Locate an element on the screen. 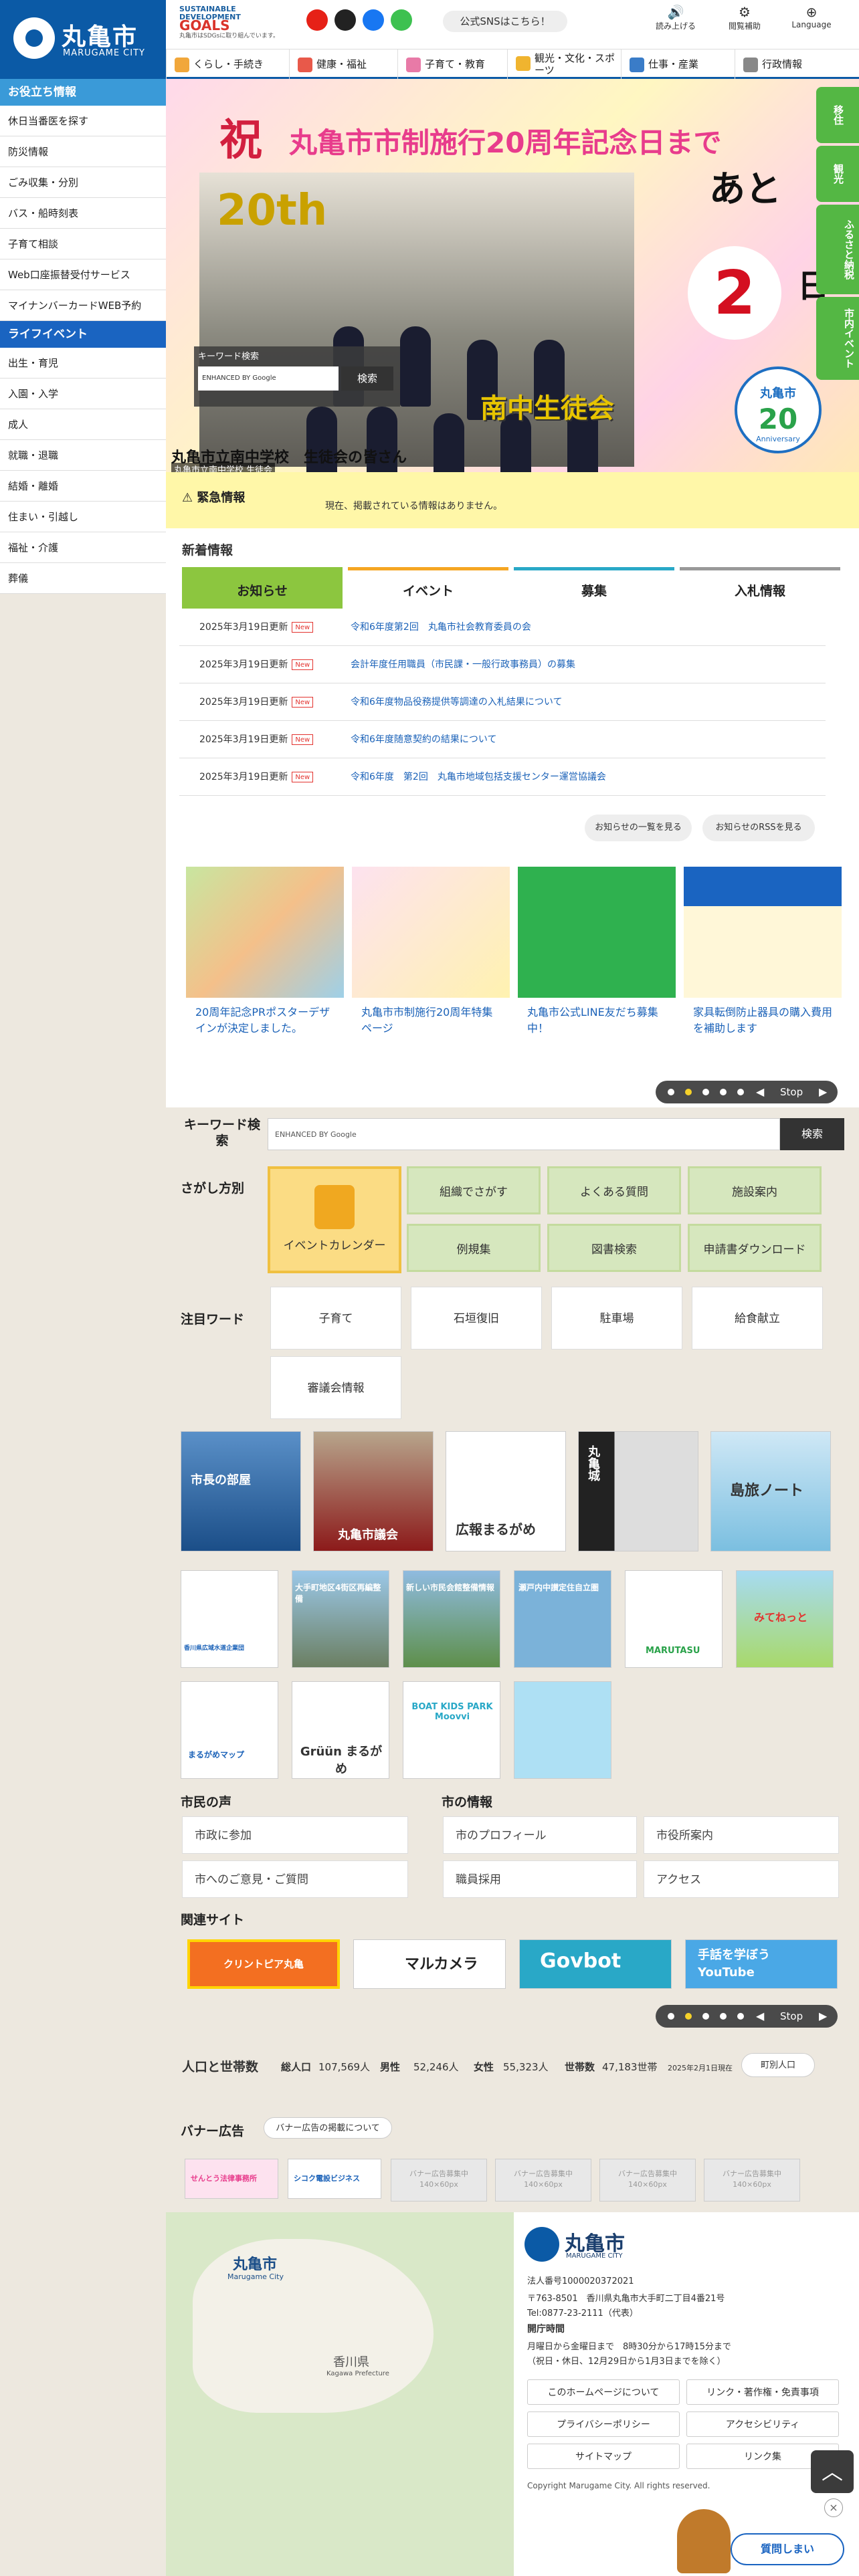  line-icon is located at coordinates (401, 20).